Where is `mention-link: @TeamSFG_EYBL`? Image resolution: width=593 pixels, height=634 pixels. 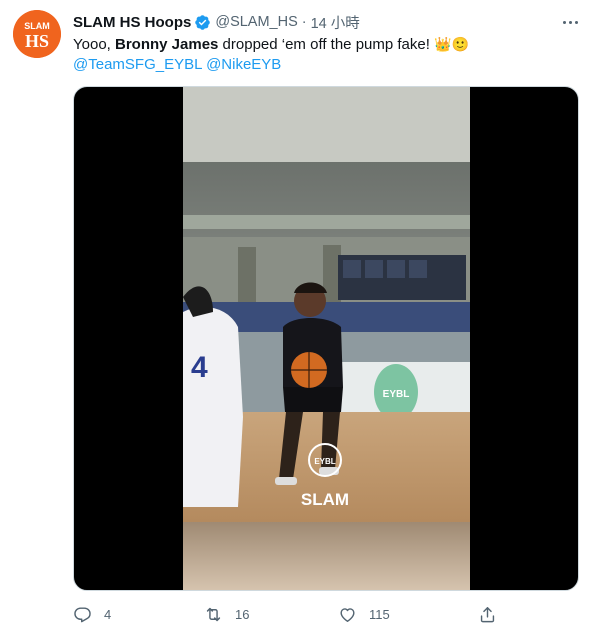 mention-link: @TeamSFG_EYBL is located at coordinates (137, 64).